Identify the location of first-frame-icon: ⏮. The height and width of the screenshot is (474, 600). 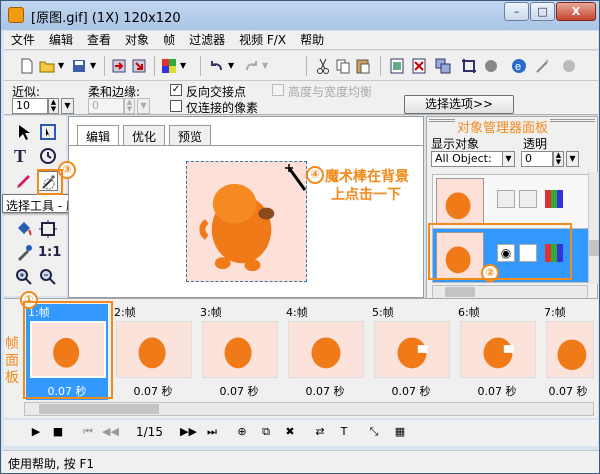
(88, 432).